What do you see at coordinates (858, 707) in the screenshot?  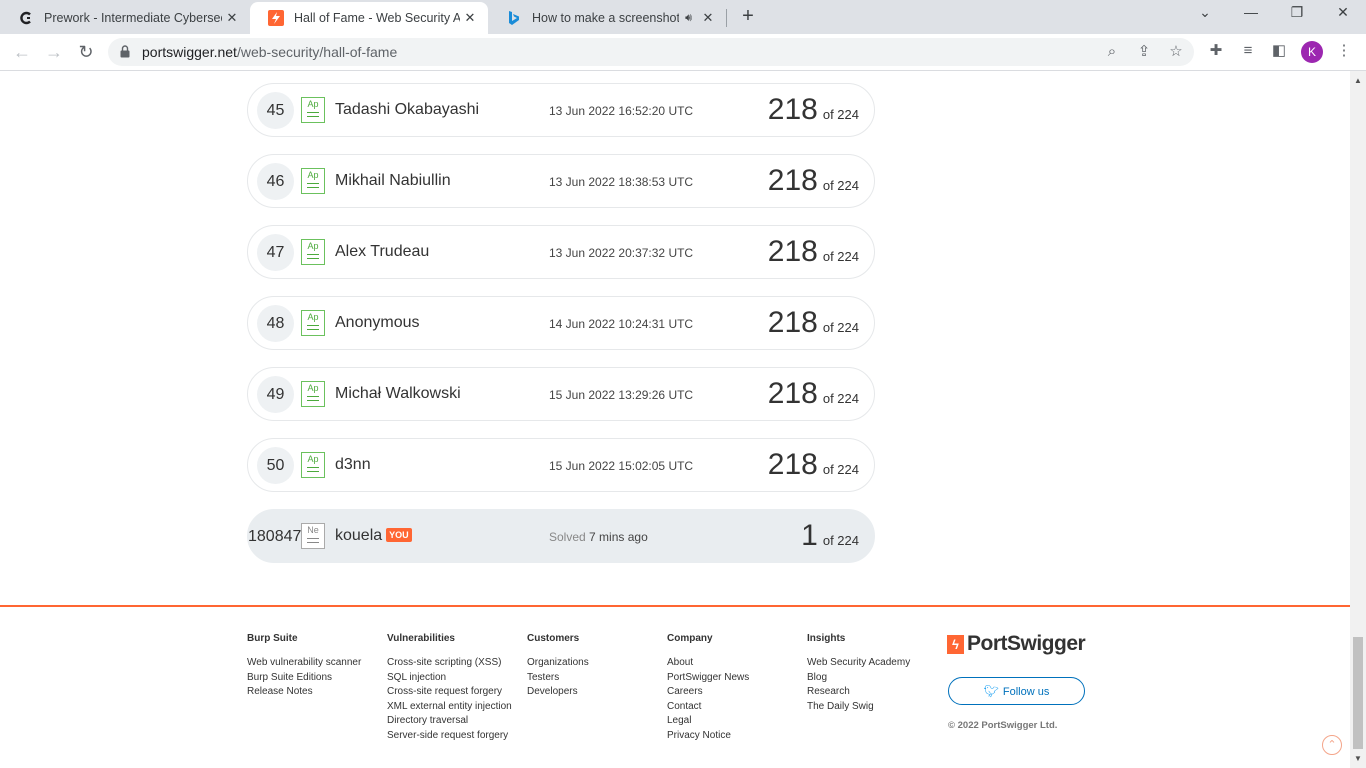 I see `footer-link: The Daily Swig` at bounding box center [858, 707].